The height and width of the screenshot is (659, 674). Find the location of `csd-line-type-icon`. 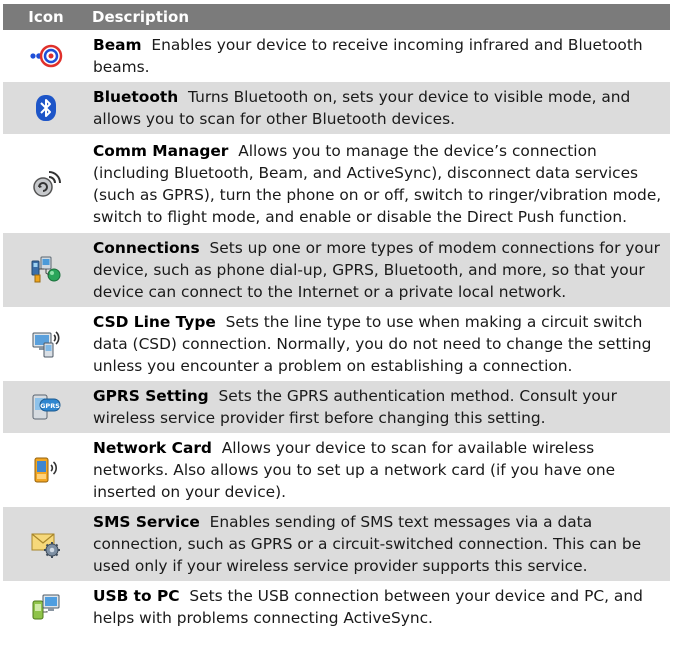

csd-line-type-icon is located at coordinates (46, 344).